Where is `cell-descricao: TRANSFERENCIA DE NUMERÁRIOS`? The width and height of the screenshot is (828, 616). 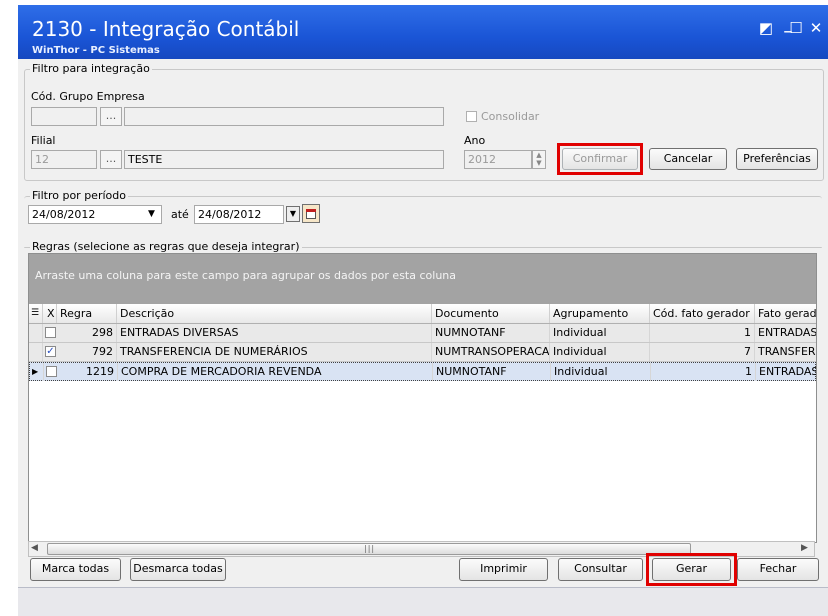 cell-descricao: TRANSFERENCIA DE NUMERÁRIOS is located at coordinates (274, 352).